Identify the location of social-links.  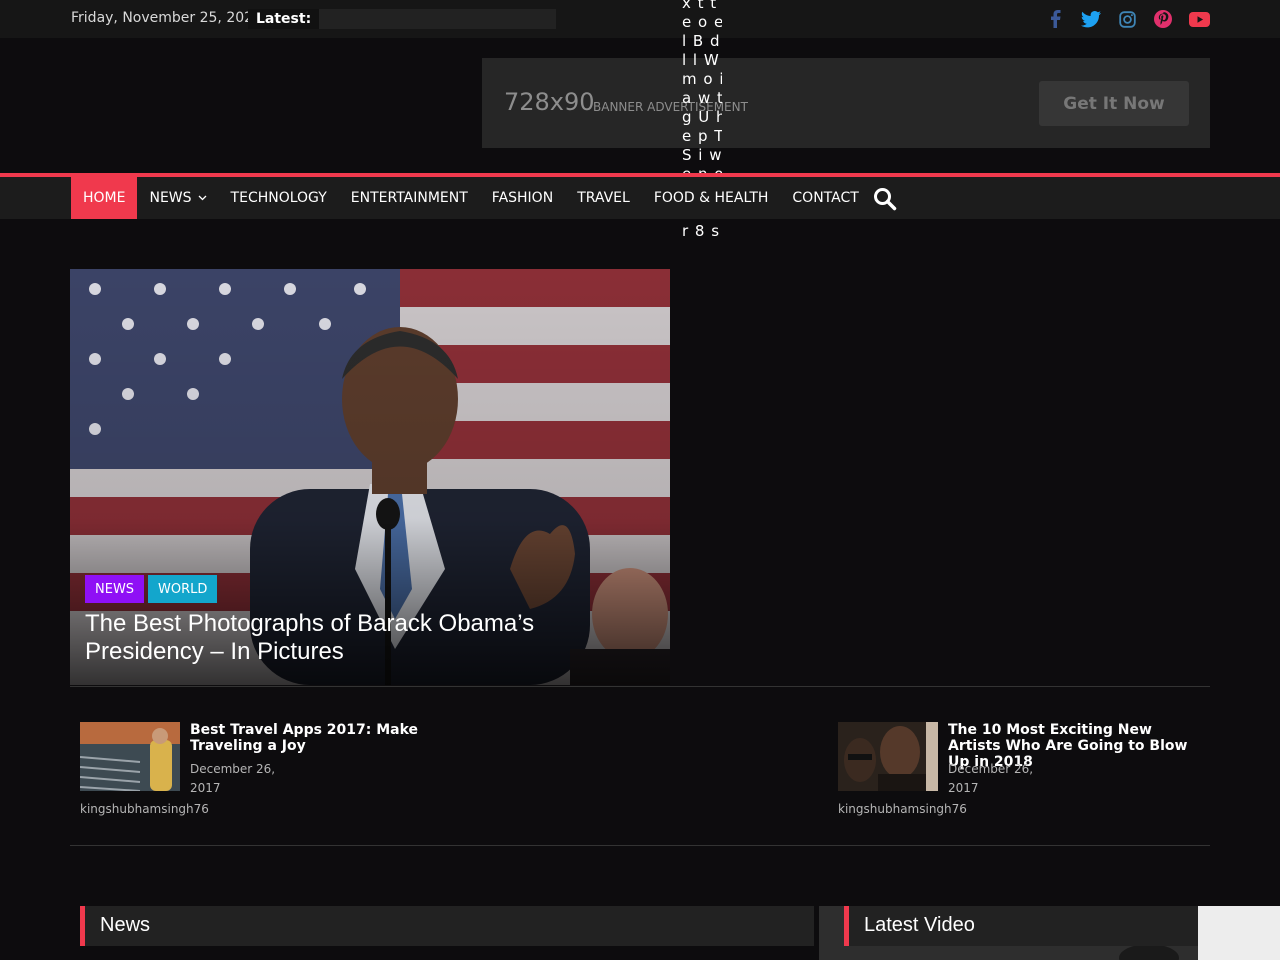
(1127, 19).